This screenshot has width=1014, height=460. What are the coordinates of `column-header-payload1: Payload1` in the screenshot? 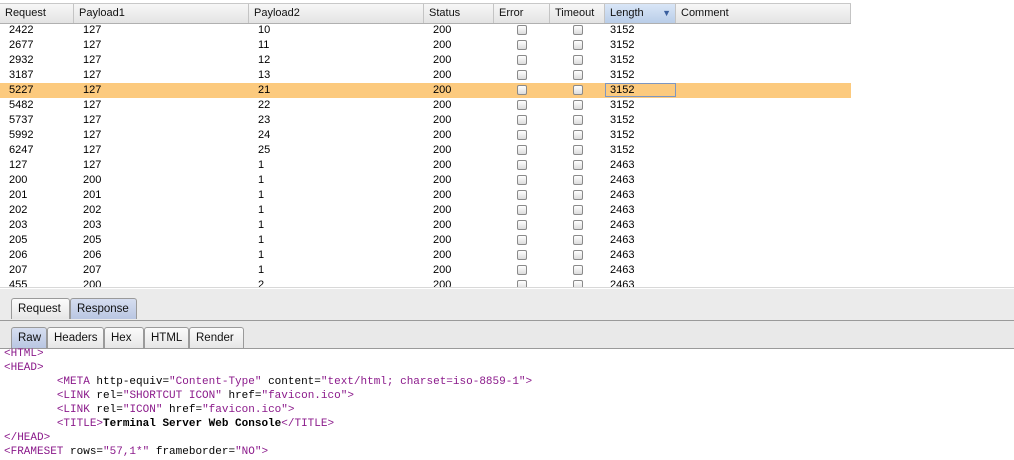 It's located at (161, 13).